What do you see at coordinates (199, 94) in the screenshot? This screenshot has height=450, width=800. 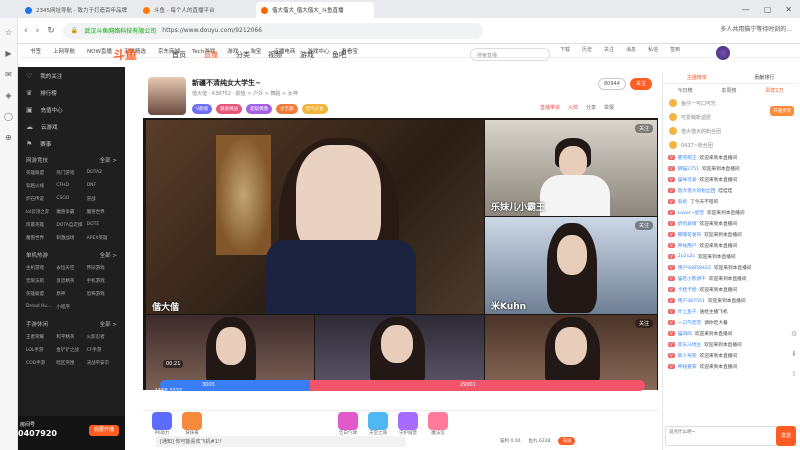 I see `anchor-name: 偕大偕` at bounding box center [199, 94].